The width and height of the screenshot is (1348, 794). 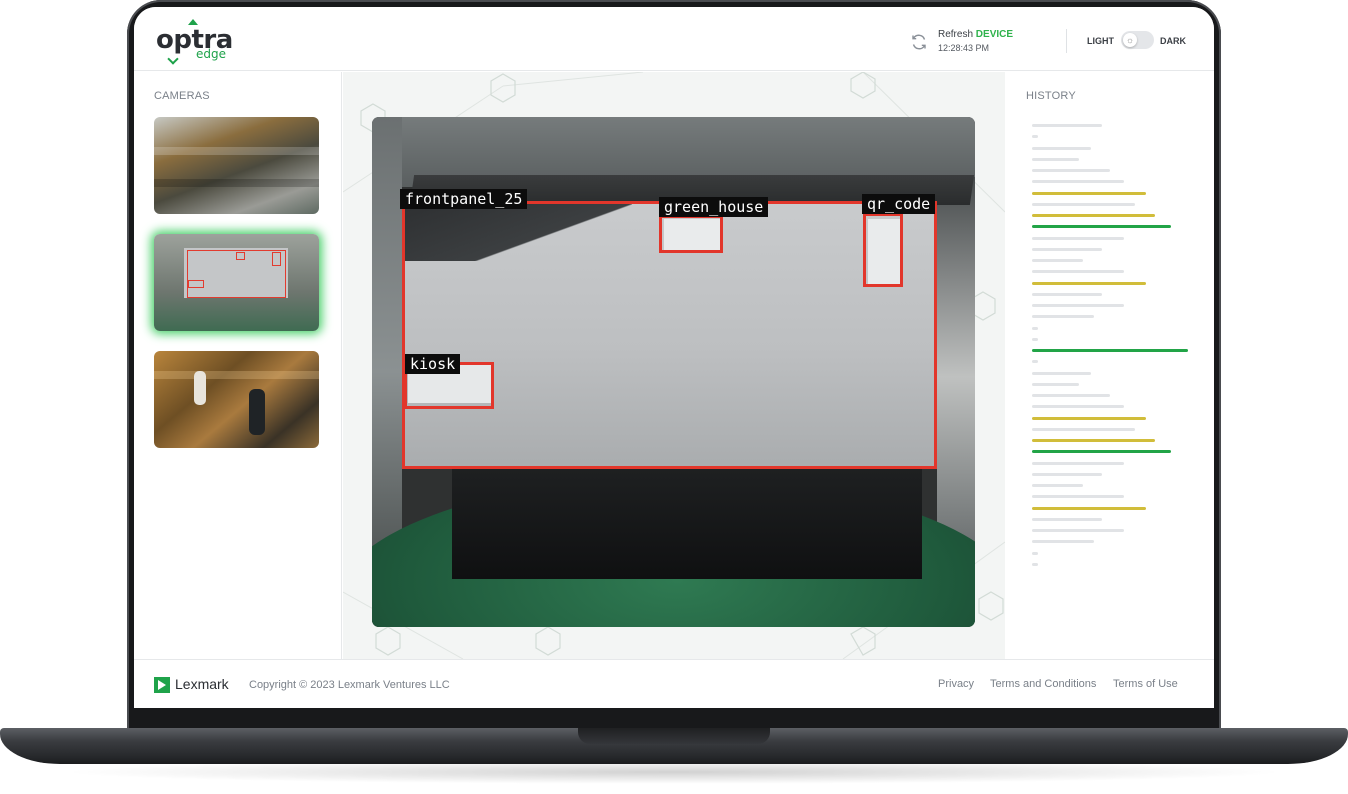 What do you see at coordinates (1145, 684) in the screenshot?
I see `terms-of-use-link: Terms of Use` at bounding box center [1145, 684].